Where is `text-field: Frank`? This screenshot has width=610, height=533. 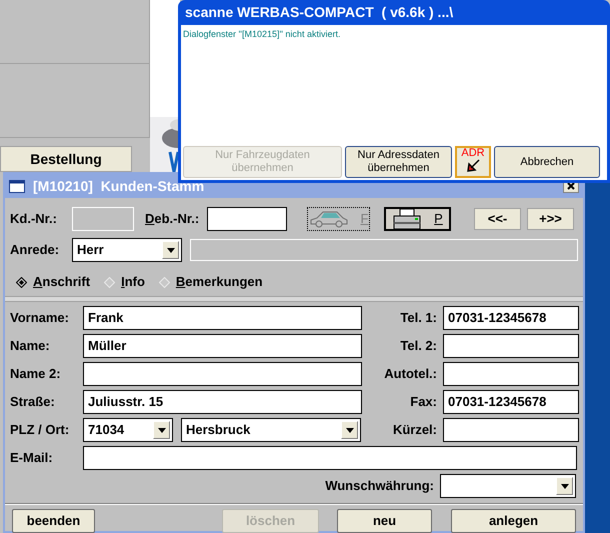 text-field: Frank is located at coordinates (222, 318).